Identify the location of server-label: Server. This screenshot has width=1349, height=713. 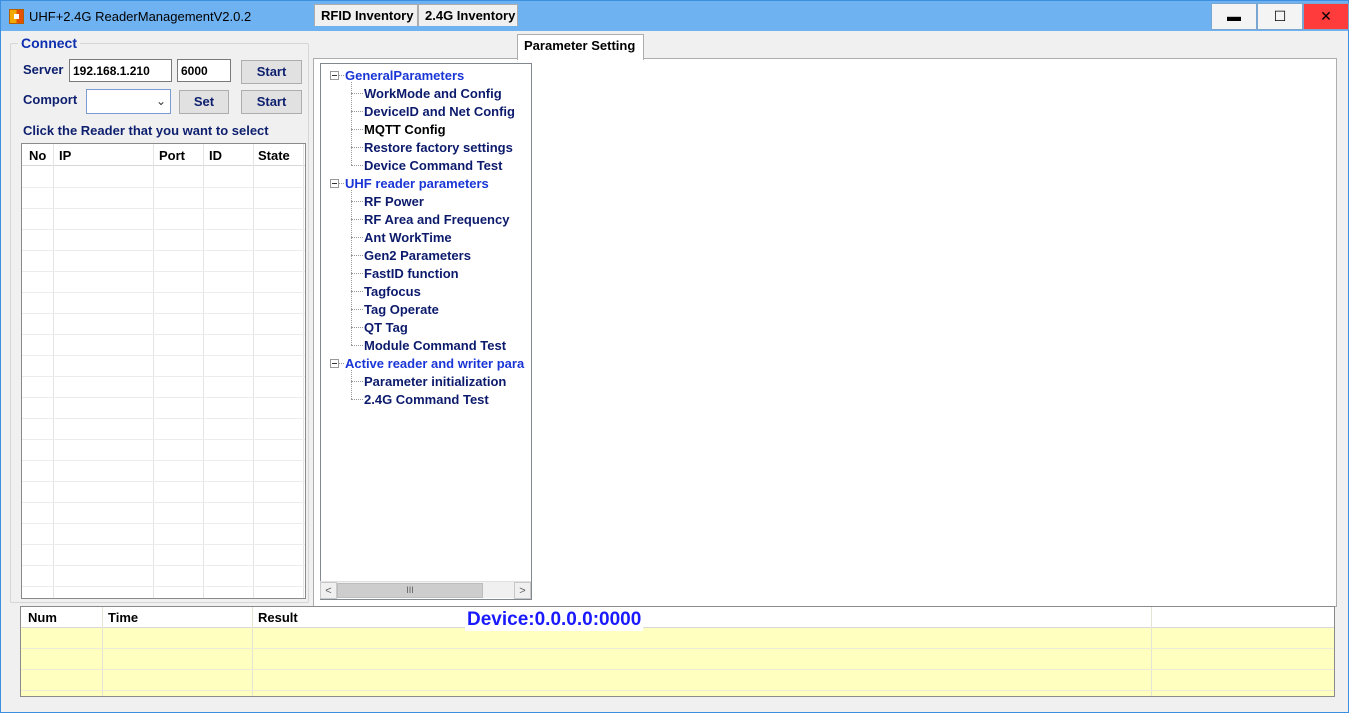
(43, 69).